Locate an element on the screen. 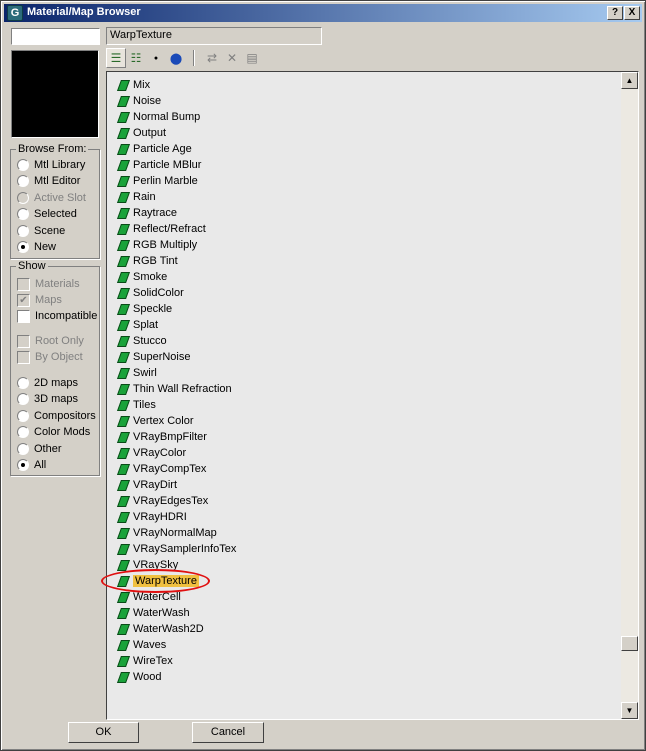 The width and height of the screenshot is (646, 751). list-item: Particle Age is located at coordinates (154, 149).